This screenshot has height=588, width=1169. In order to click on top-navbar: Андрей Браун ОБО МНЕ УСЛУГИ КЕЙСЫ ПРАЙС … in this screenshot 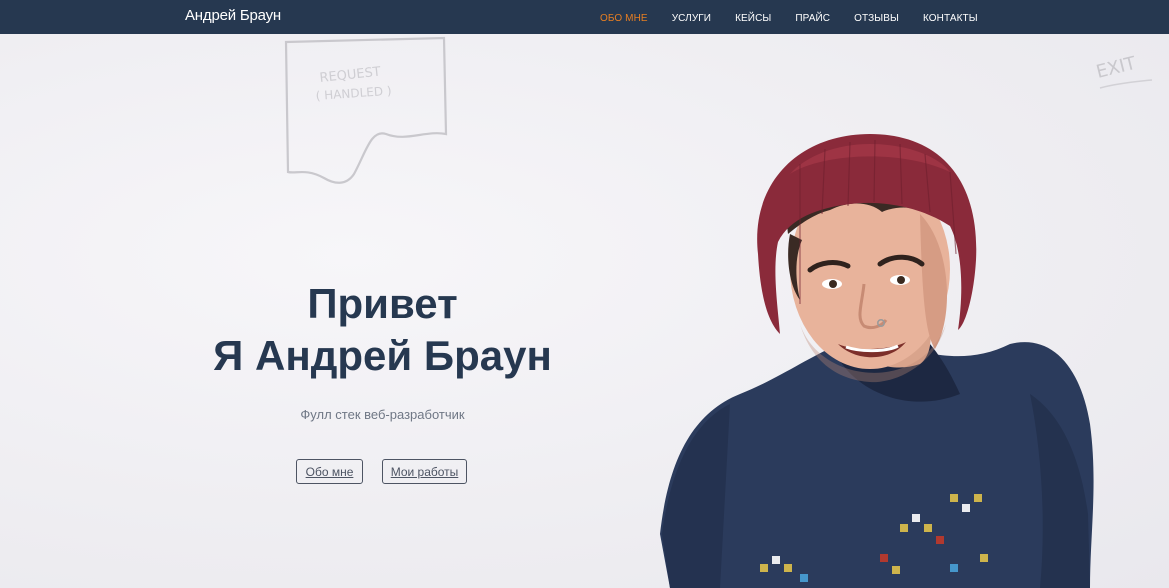, I will do `click(584, 17)`.